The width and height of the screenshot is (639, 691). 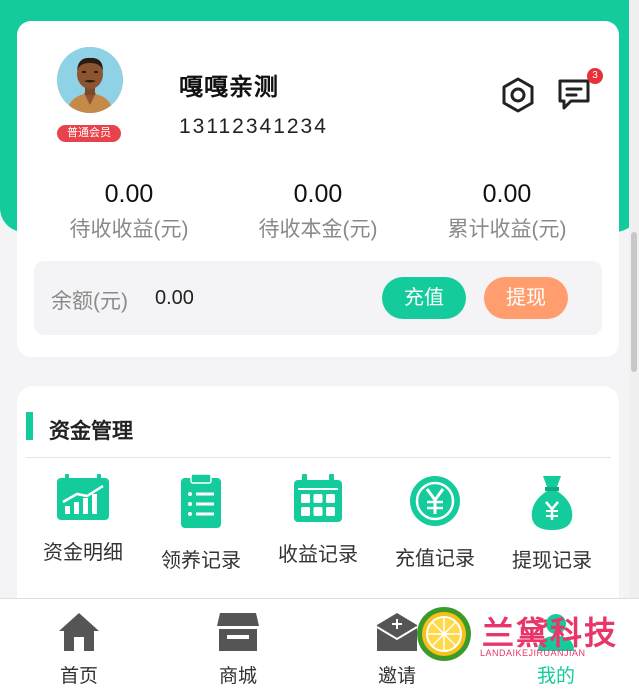 I want to click on tab-label: 邀请, so click(x=396, y=676).